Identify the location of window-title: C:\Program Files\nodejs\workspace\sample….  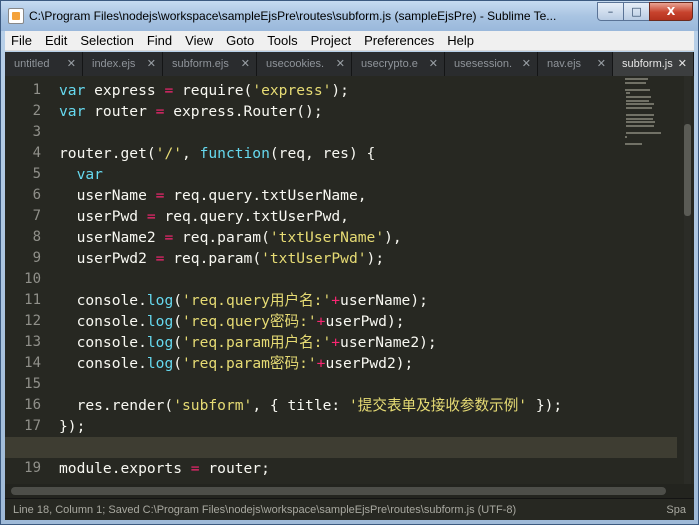
(293, 16).